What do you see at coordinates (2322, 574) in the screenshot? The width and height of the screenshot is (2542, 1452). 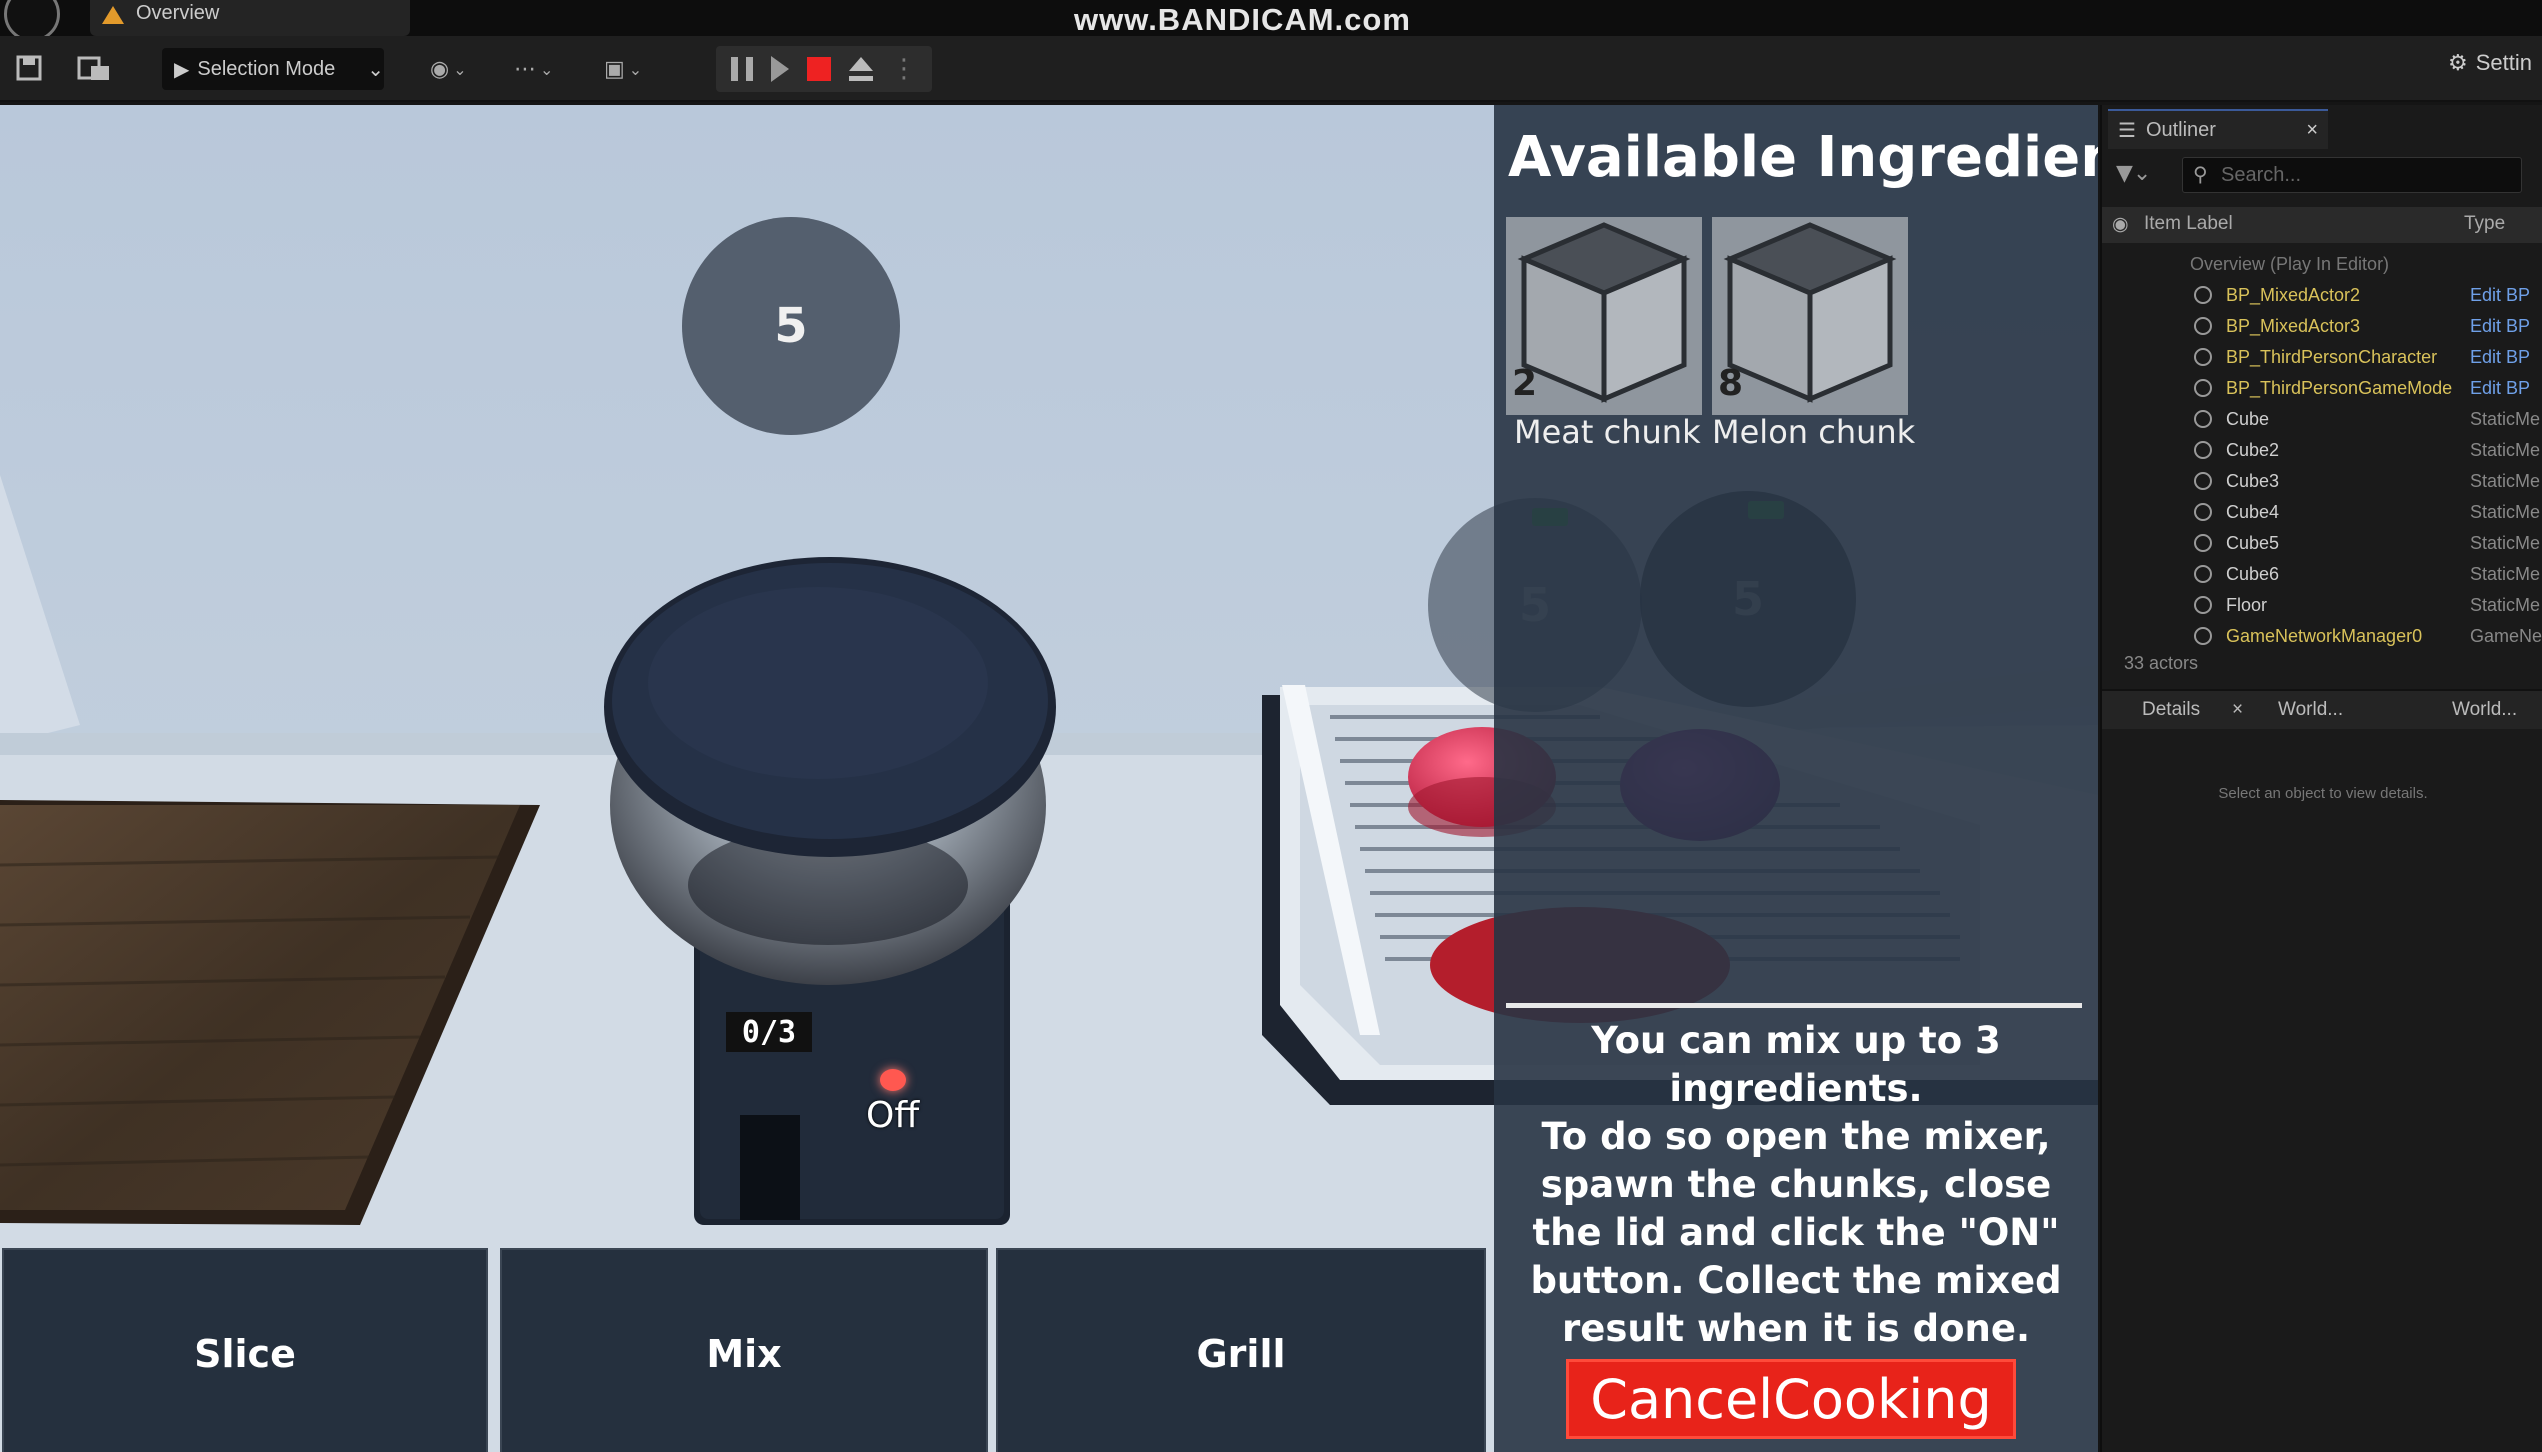 I see `outliner-row: Cube6 StaticMe` at bounding box center [2322, 574].